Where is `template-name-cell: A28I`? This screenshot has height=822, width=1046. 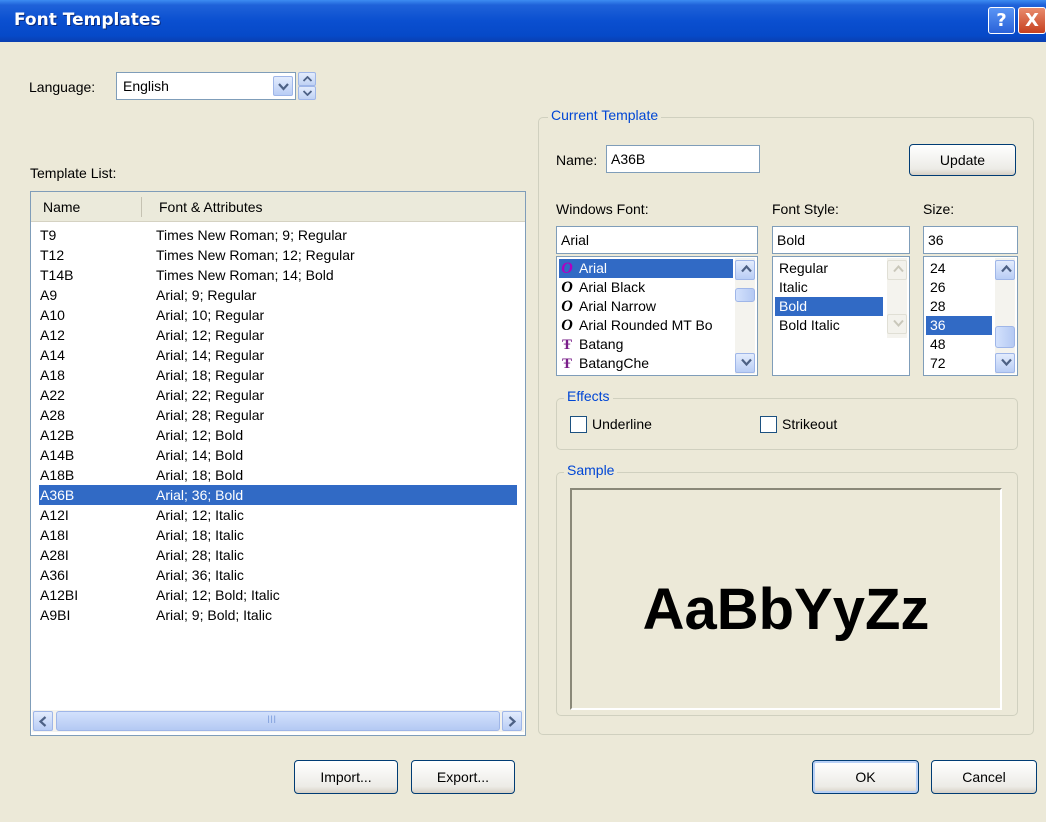 template-name-cell: A28I is located at coordinates (54, 555).